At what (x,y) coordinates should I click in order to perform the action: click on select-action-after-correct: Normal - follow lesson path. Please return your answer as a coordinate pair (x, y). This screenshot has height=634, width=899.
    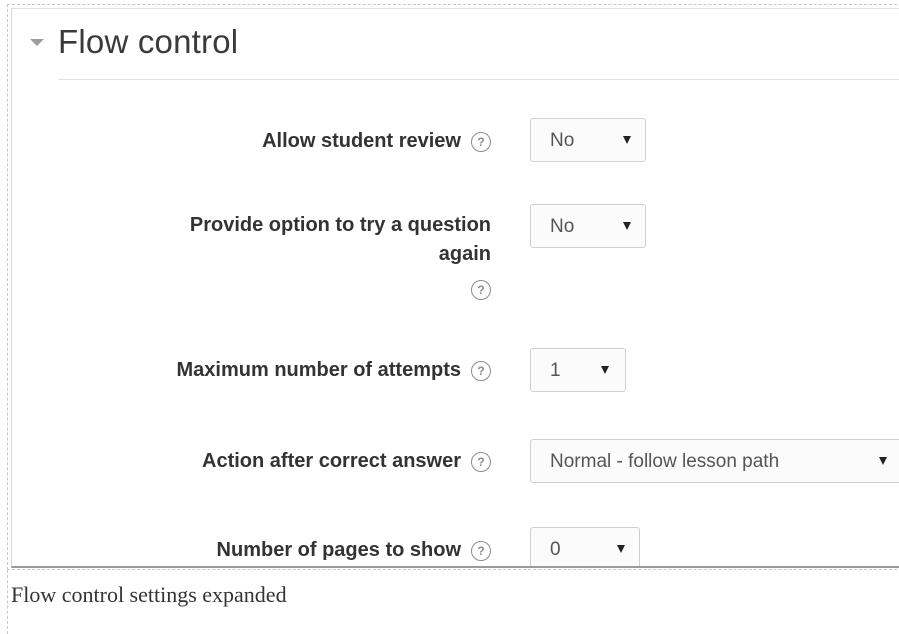
    Looking at the image, I should click on (714, 461).